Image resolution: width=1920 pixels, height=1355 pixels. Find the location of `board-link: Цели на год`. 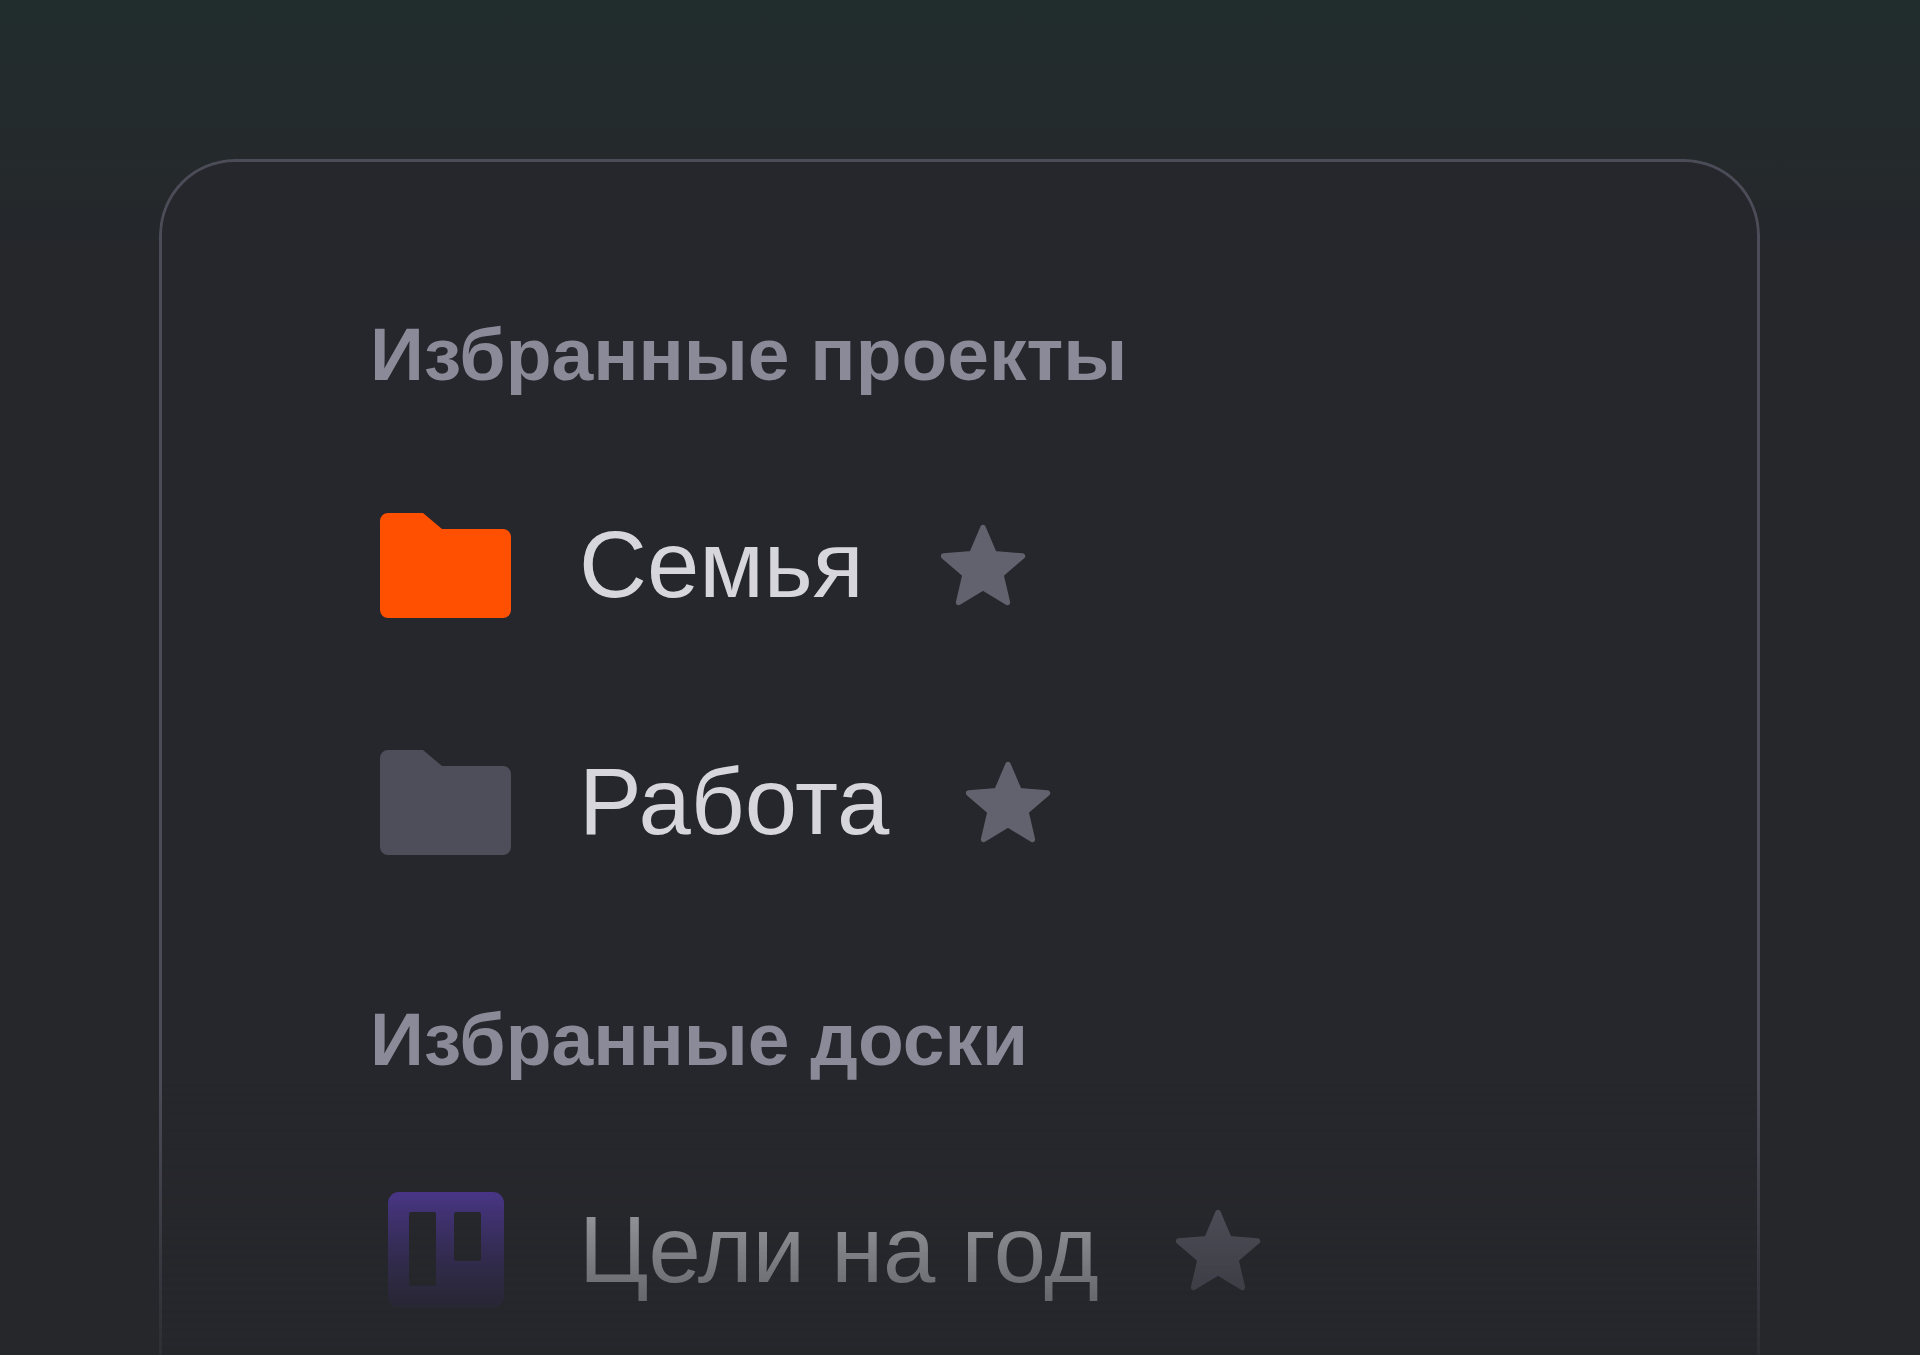

board-link: Цели на год is located at coordinates (839, 1250).